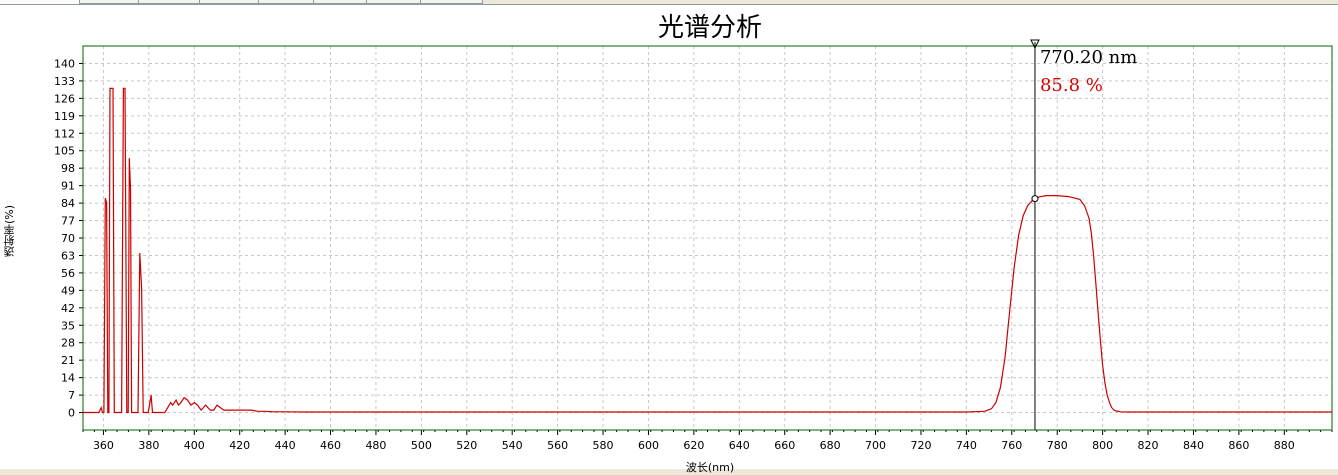  I want to click on x-tick-label: 780, so click(1057, 445).